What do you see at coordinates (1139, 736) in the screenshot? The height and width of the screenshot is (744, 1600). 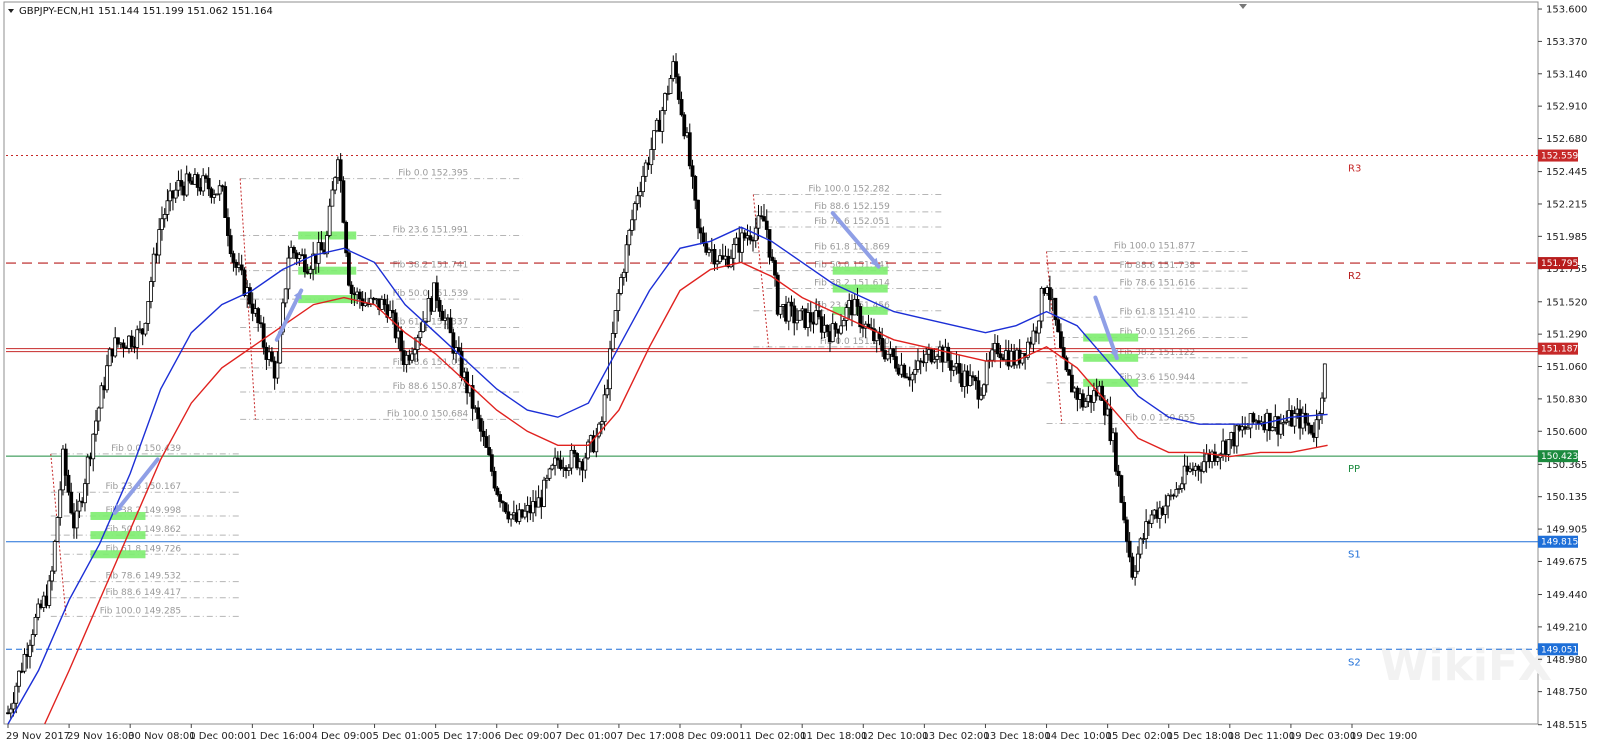 I see `x-tick-label: 15 Dec 02:00` at bounding box center [1139, 736].